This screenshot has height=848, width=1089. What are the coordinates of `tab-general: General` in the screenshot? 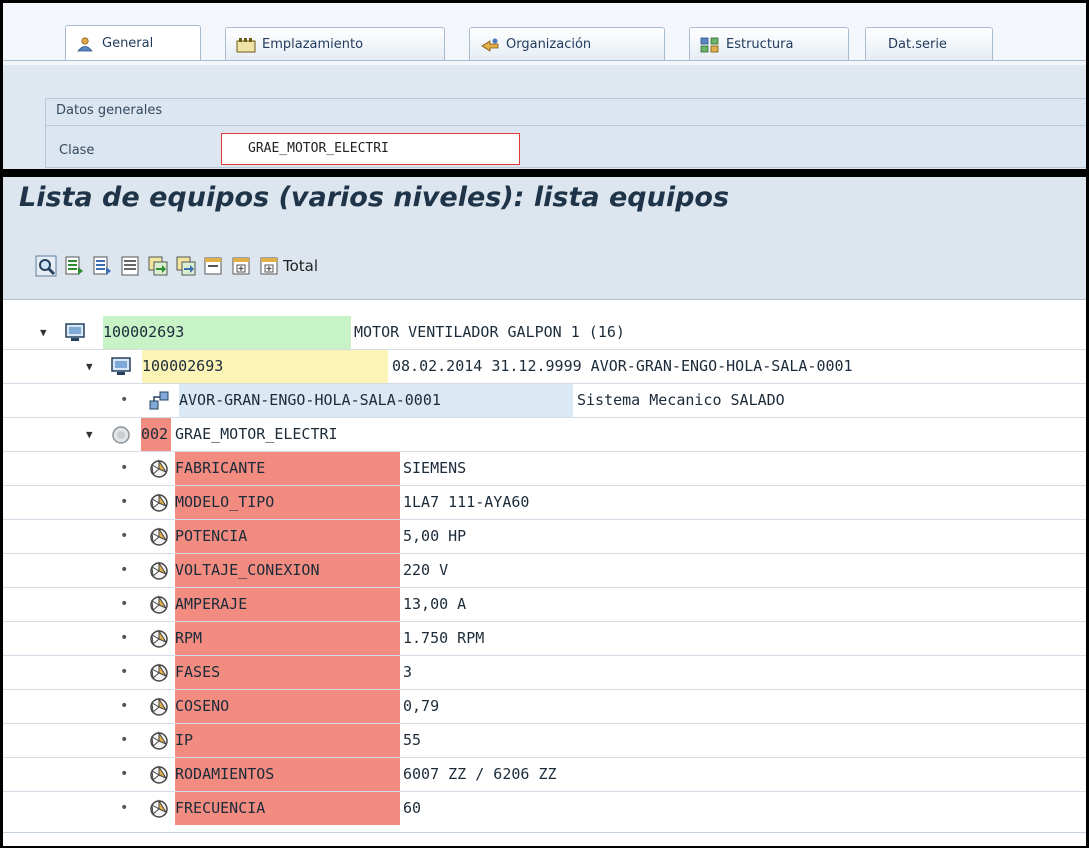 It's located at (133, 43).